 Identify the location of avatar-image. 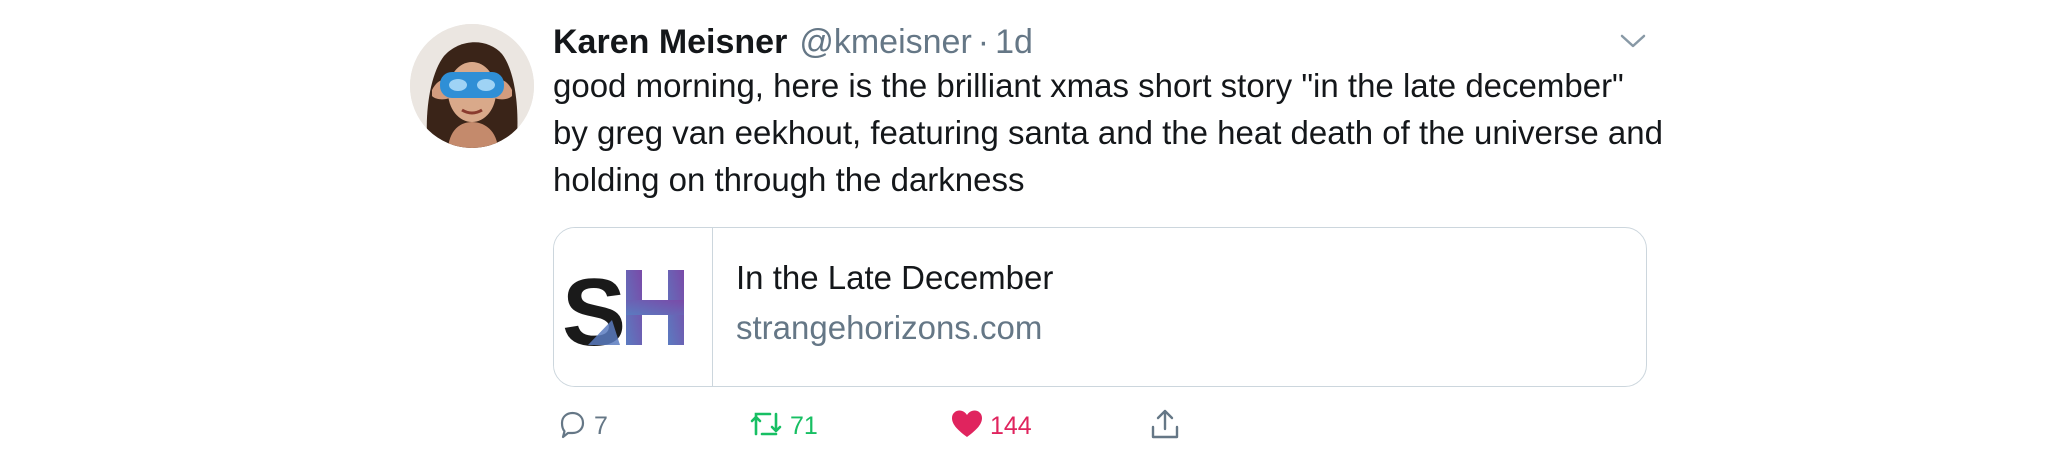
(472, 86).